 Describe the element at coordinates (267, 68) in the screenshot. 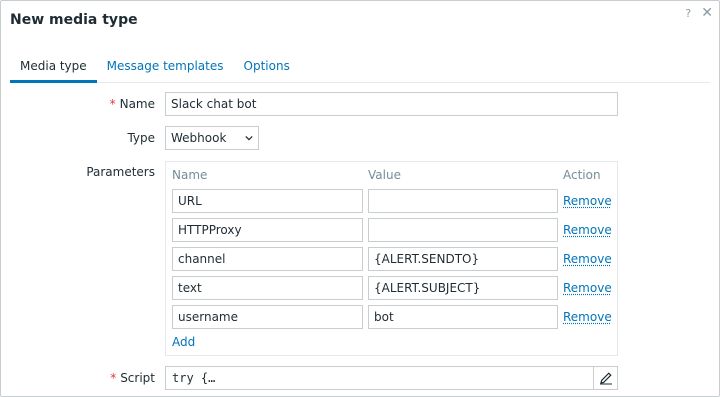

I see `tab-options: Options` at that location.